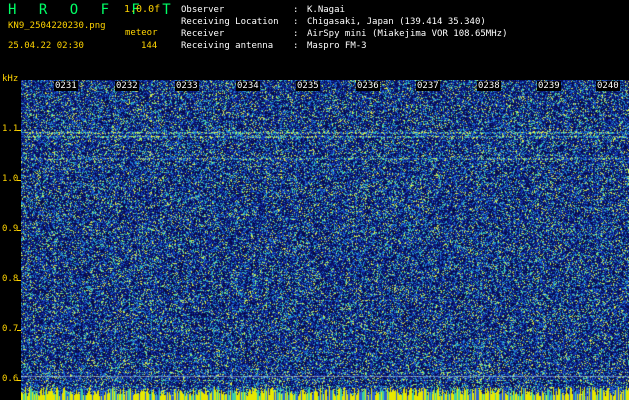 This screenshot has width=629, height=400. I want to click on x-tick-label: 0234, so click(248, 86).